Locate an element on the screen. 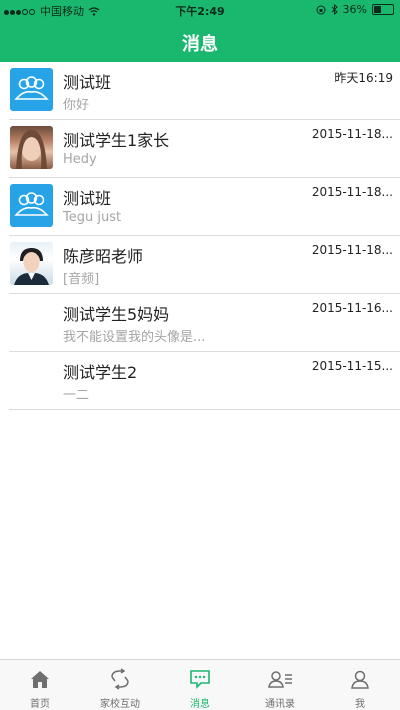  tab-home: 首页 is located at coordinates (40, 685).